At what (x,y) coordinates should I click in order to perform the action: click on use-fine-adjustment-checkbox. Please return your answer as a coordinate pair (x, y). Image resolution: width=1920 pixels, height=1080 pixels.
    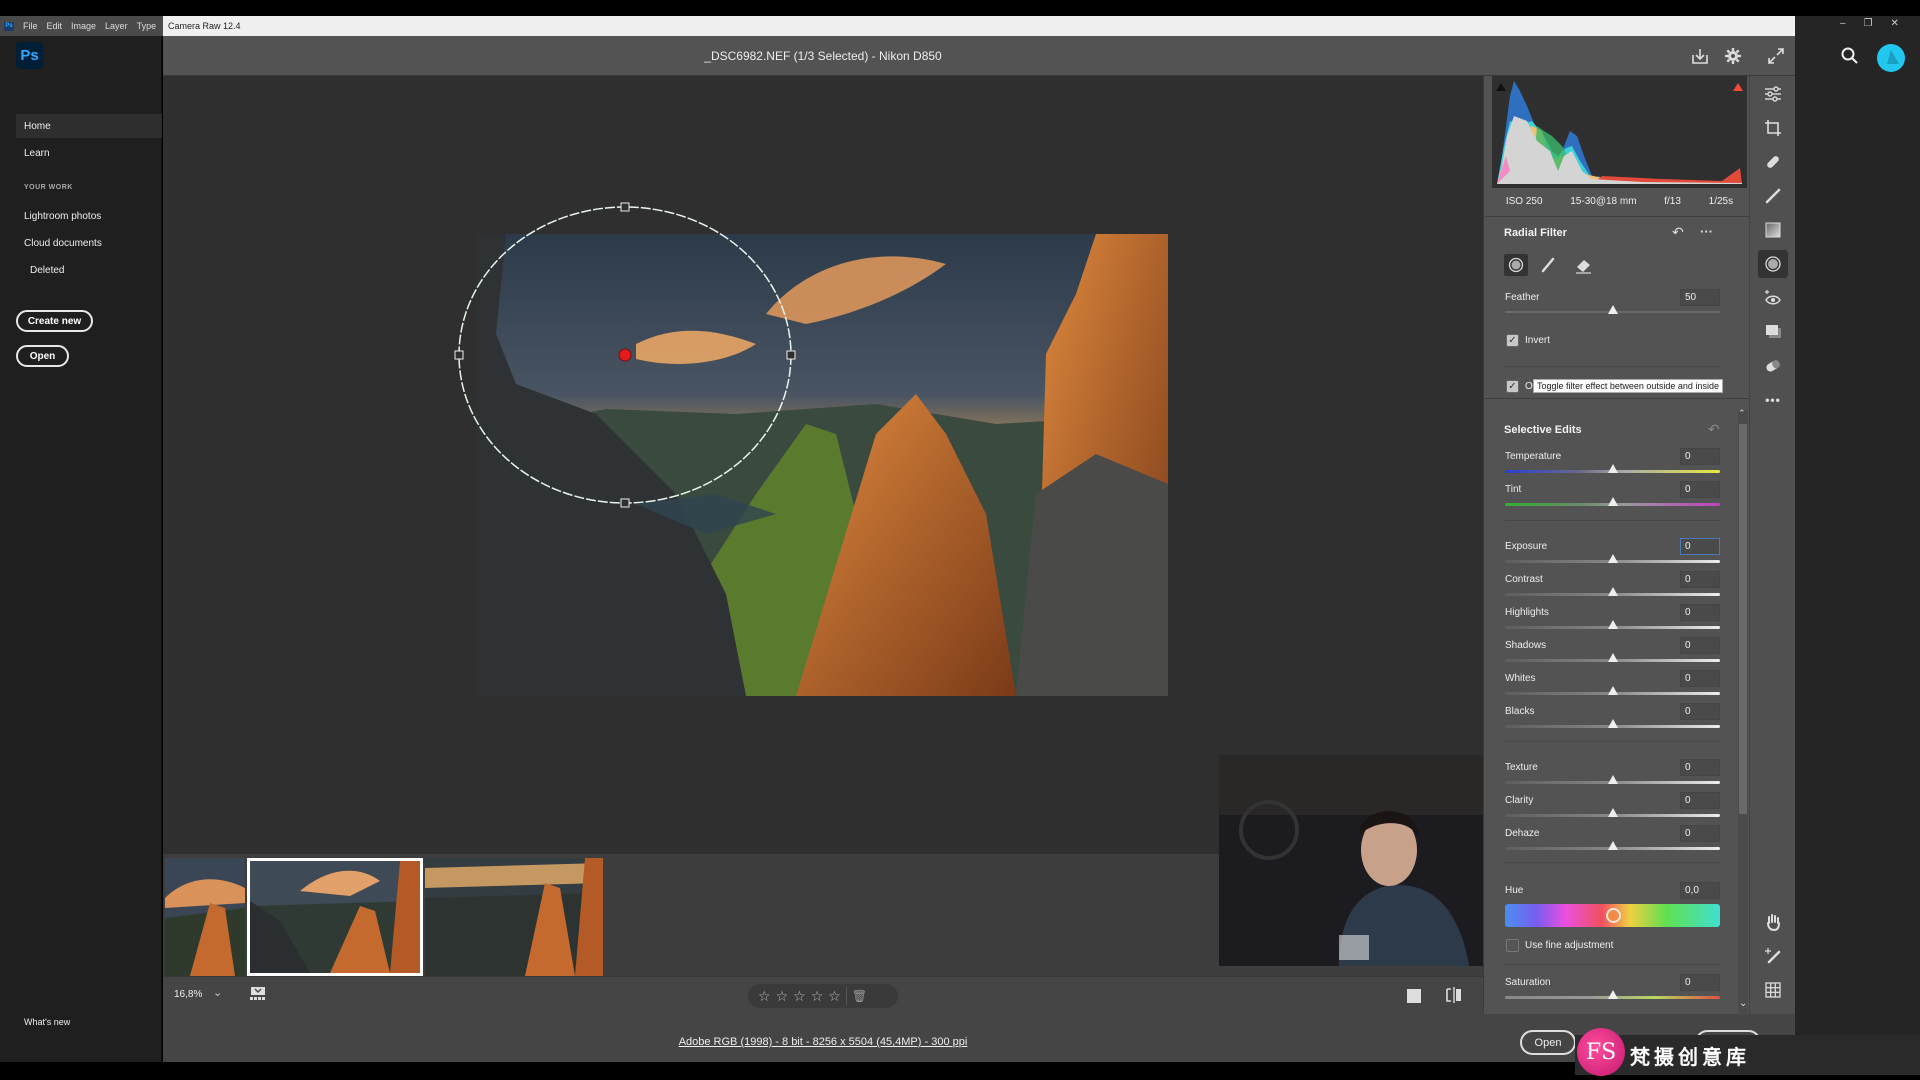
    Looking at the image, I should click on (1512, 945).